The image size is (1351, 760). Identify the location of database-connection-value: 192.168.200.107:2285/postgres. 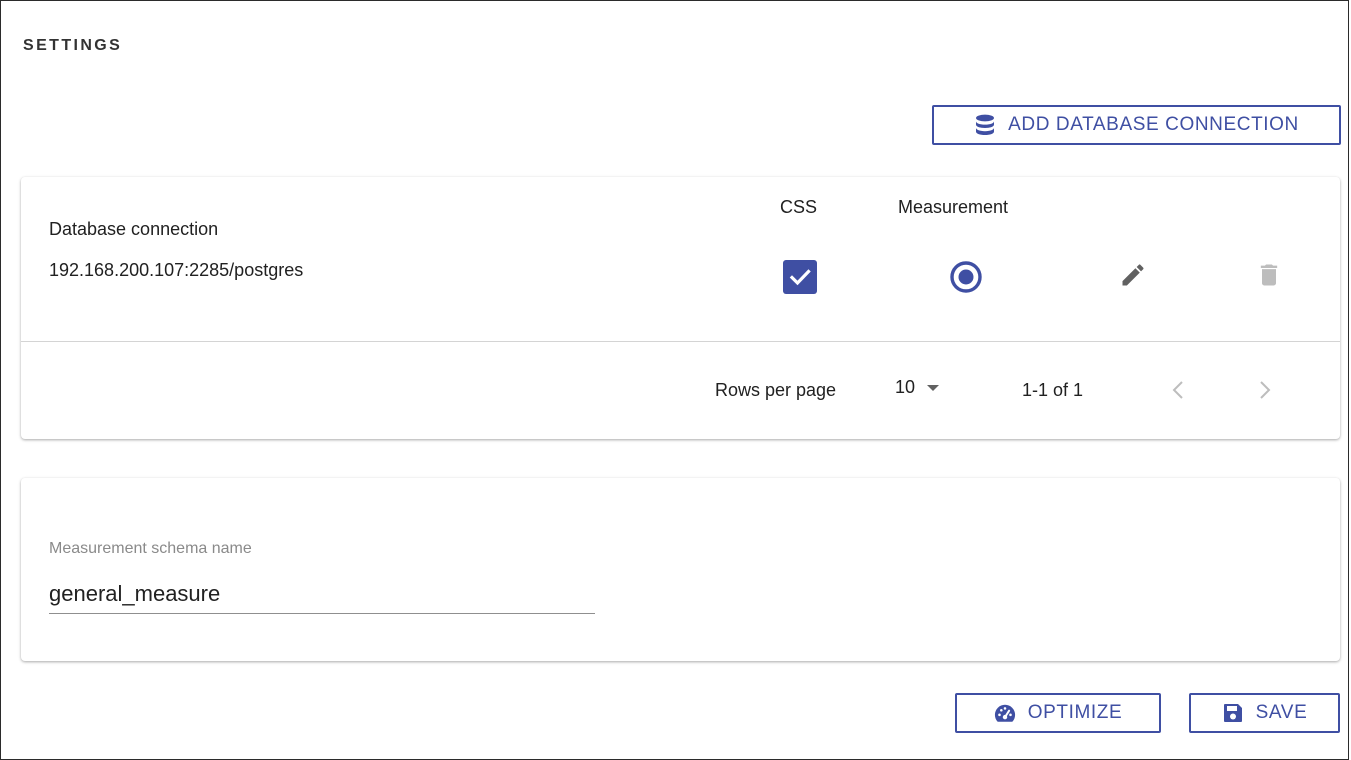
(176, 270).